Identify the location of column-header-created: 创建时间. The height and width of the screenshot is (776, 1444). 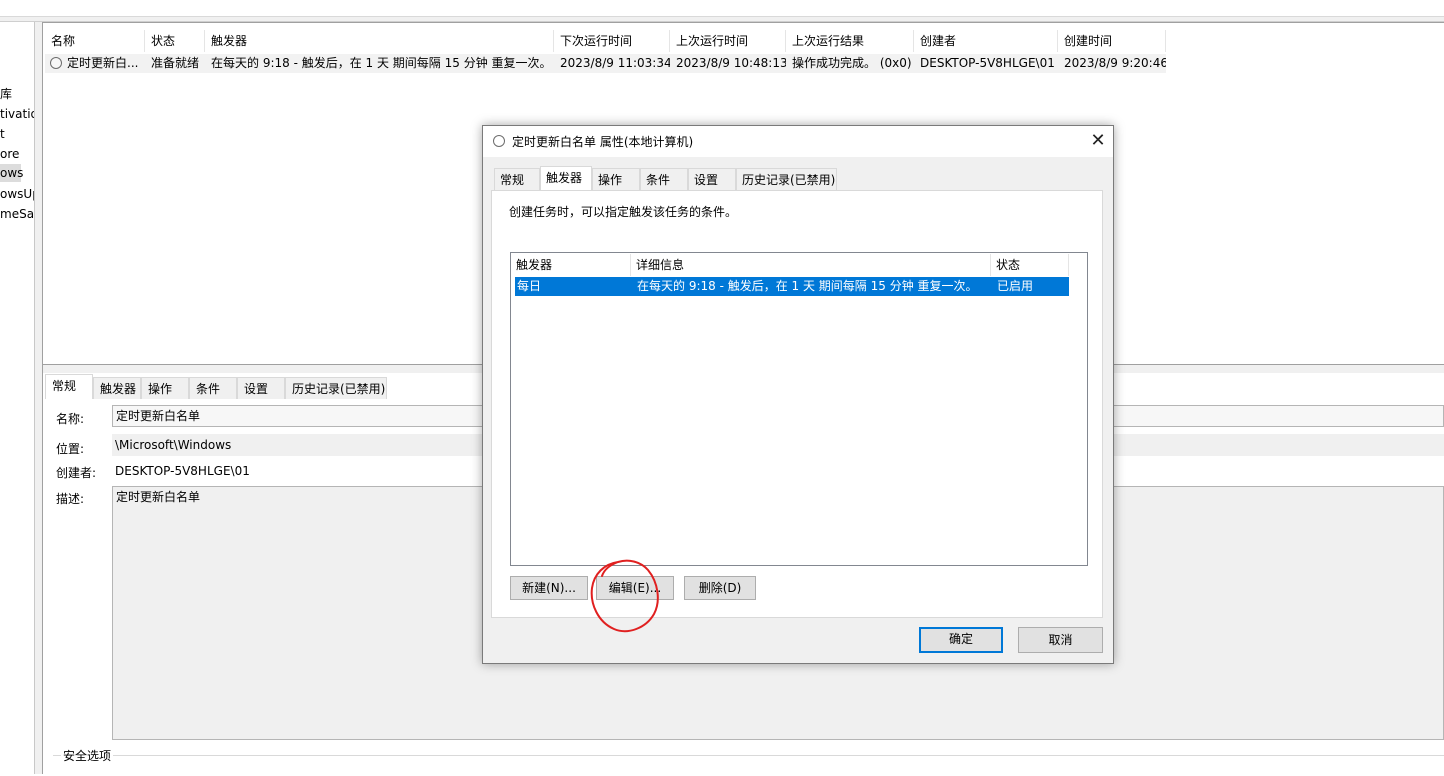
(1112, 41).